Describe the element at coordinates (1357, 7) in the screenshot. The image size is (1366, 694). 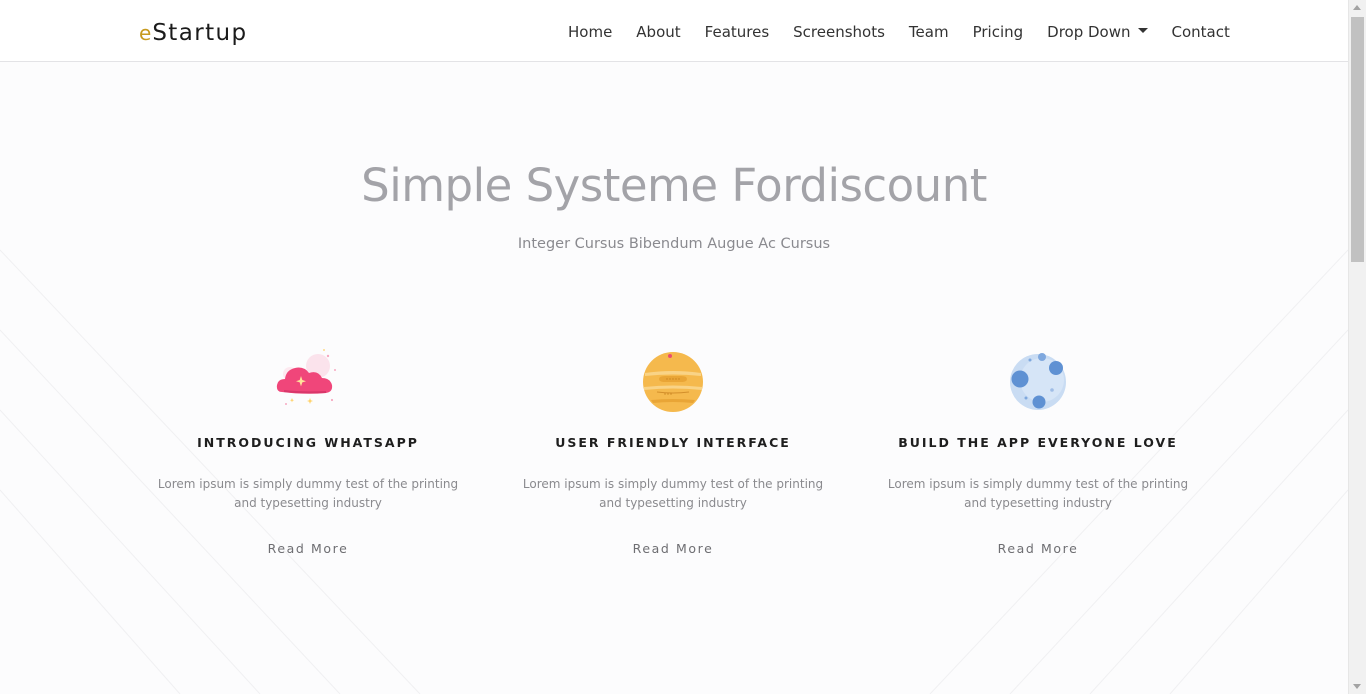
I see `scroll-up-arrow-icon` at that location.